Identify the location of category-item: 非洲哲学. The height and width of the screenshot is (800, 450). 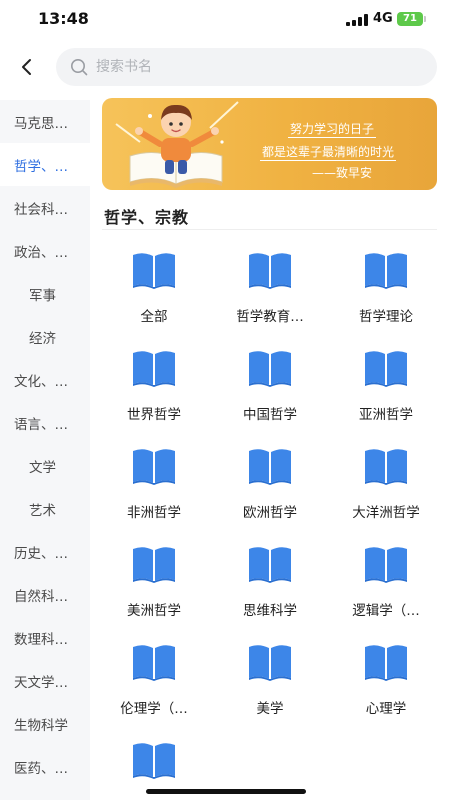
(154, 488).